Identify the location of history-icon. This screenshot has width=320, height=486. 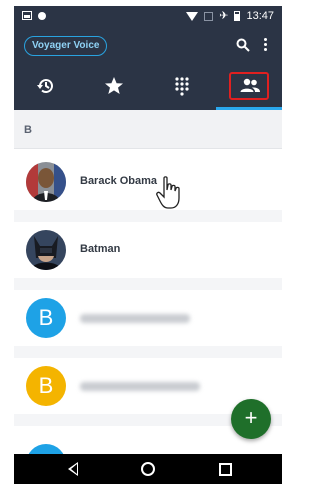
(45, 86).